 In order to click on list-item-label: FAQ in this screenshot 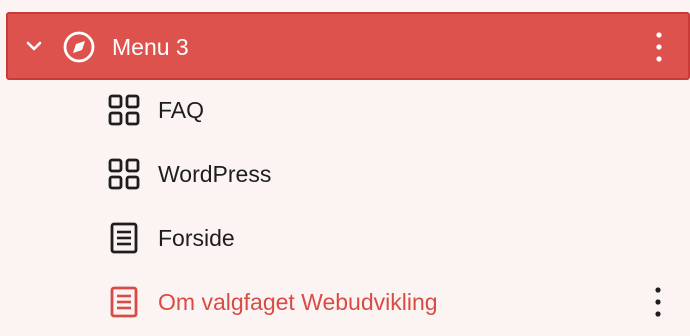, I will do `click(181, 110)`.